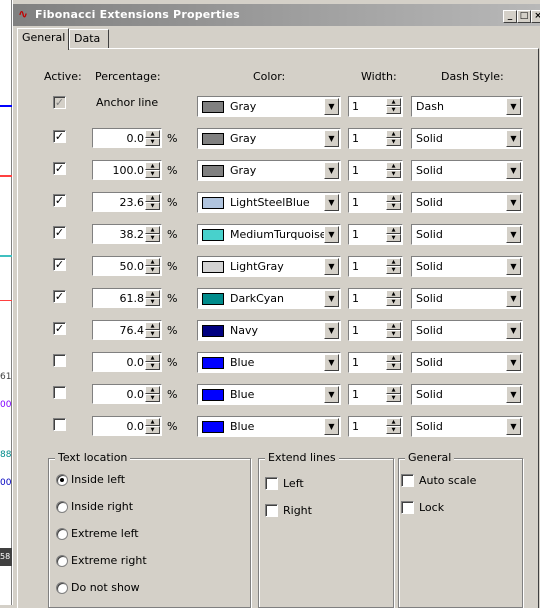  I want to click on close-button: ×, so click(535, 16).